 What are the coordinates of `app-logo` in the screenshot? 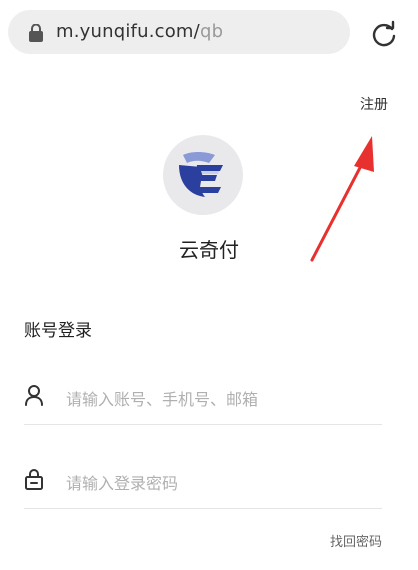 It's located at (203, 175).